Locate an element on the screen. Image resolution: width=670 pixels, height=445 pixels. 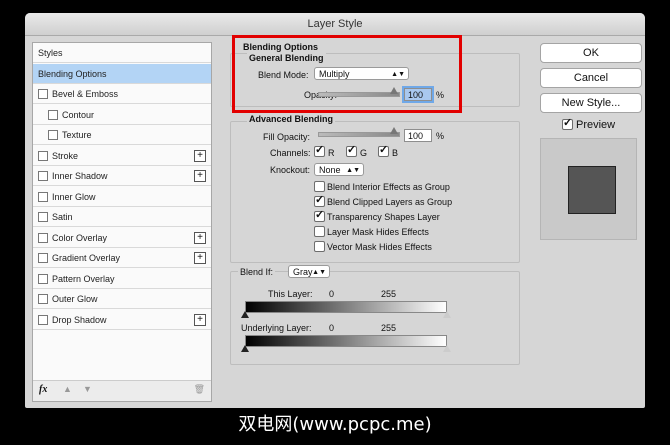
blend-if-select: Gray ▲▼ is located at coordinates (309, 271).